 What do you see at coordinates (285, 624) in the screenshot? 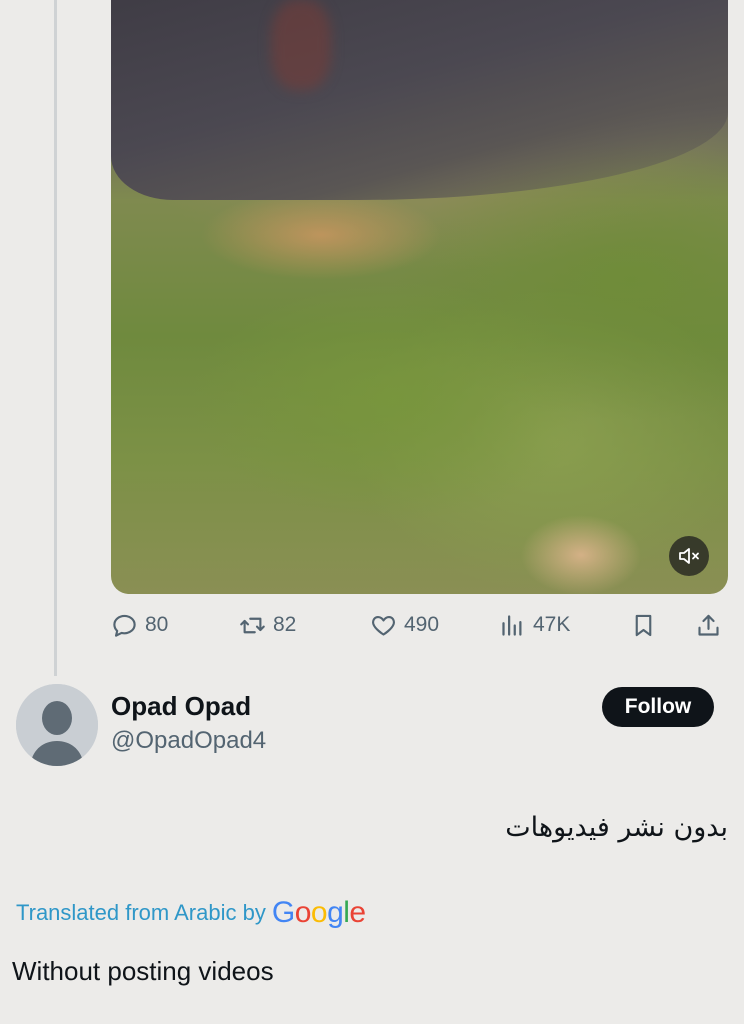
I see `retweet-count: 82` at bounding box center [285, 624].